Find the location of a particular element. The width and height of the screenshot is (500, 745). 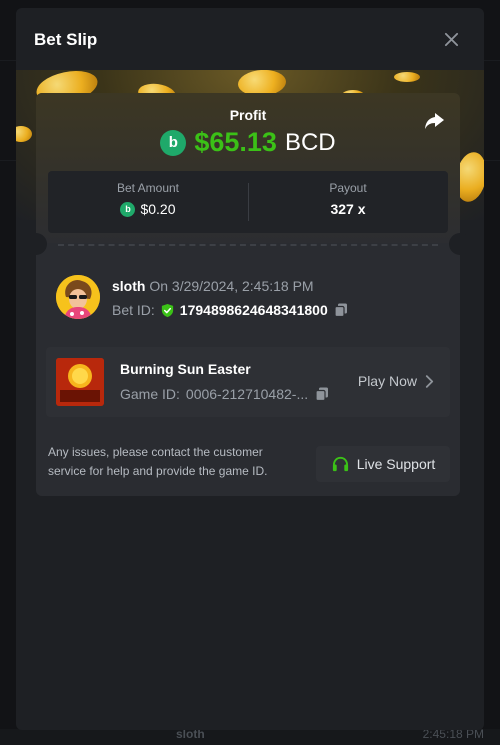

profit-row: b $65.13 BCD is located at coordinates (248, 142).